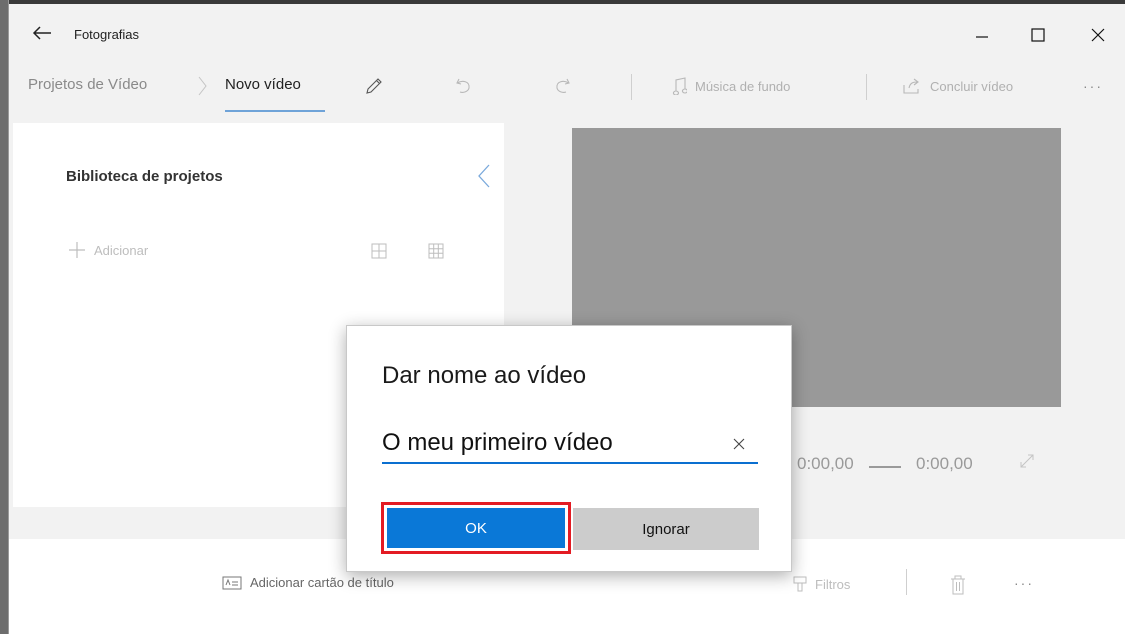 The height and width of the screenshot is (634, 1125). I want to click on redo-icon, so click(563, 85).